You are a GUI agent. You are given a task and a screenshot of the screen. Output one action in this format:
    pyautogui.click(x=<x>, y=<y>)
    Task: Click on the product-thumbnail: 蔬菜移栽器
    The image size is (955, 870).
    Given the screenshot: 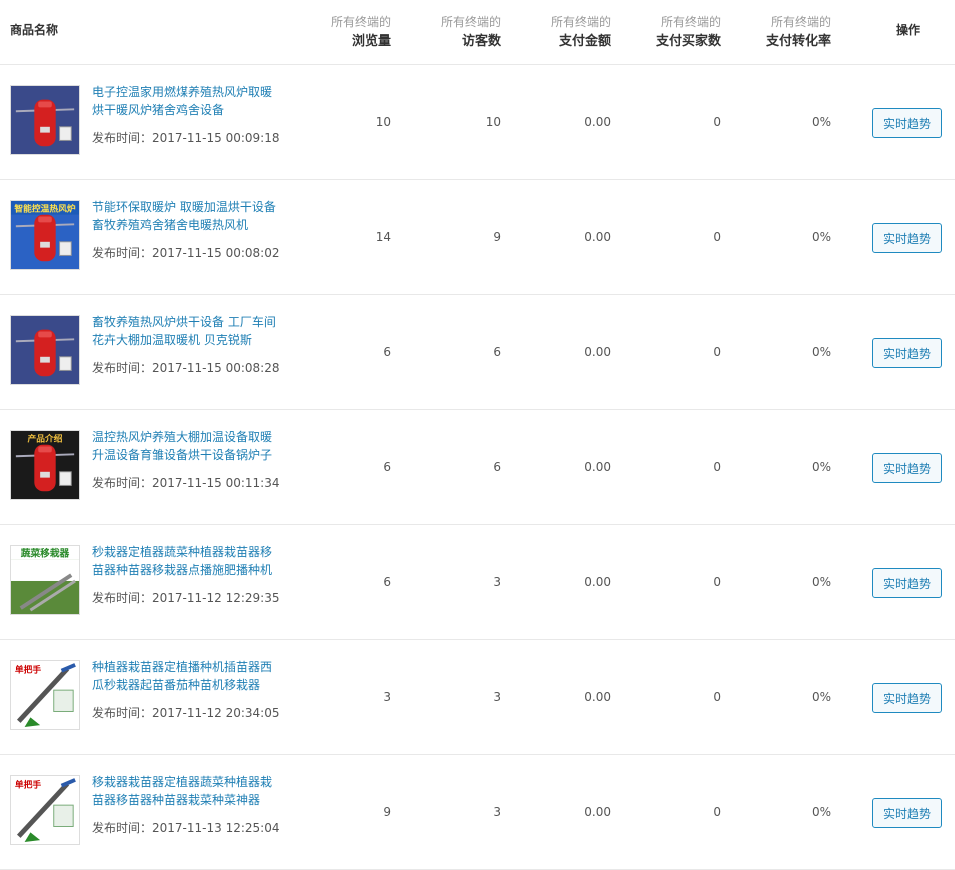 What is the action you would take?
    pyautogui.click(x=45, y=580)
    